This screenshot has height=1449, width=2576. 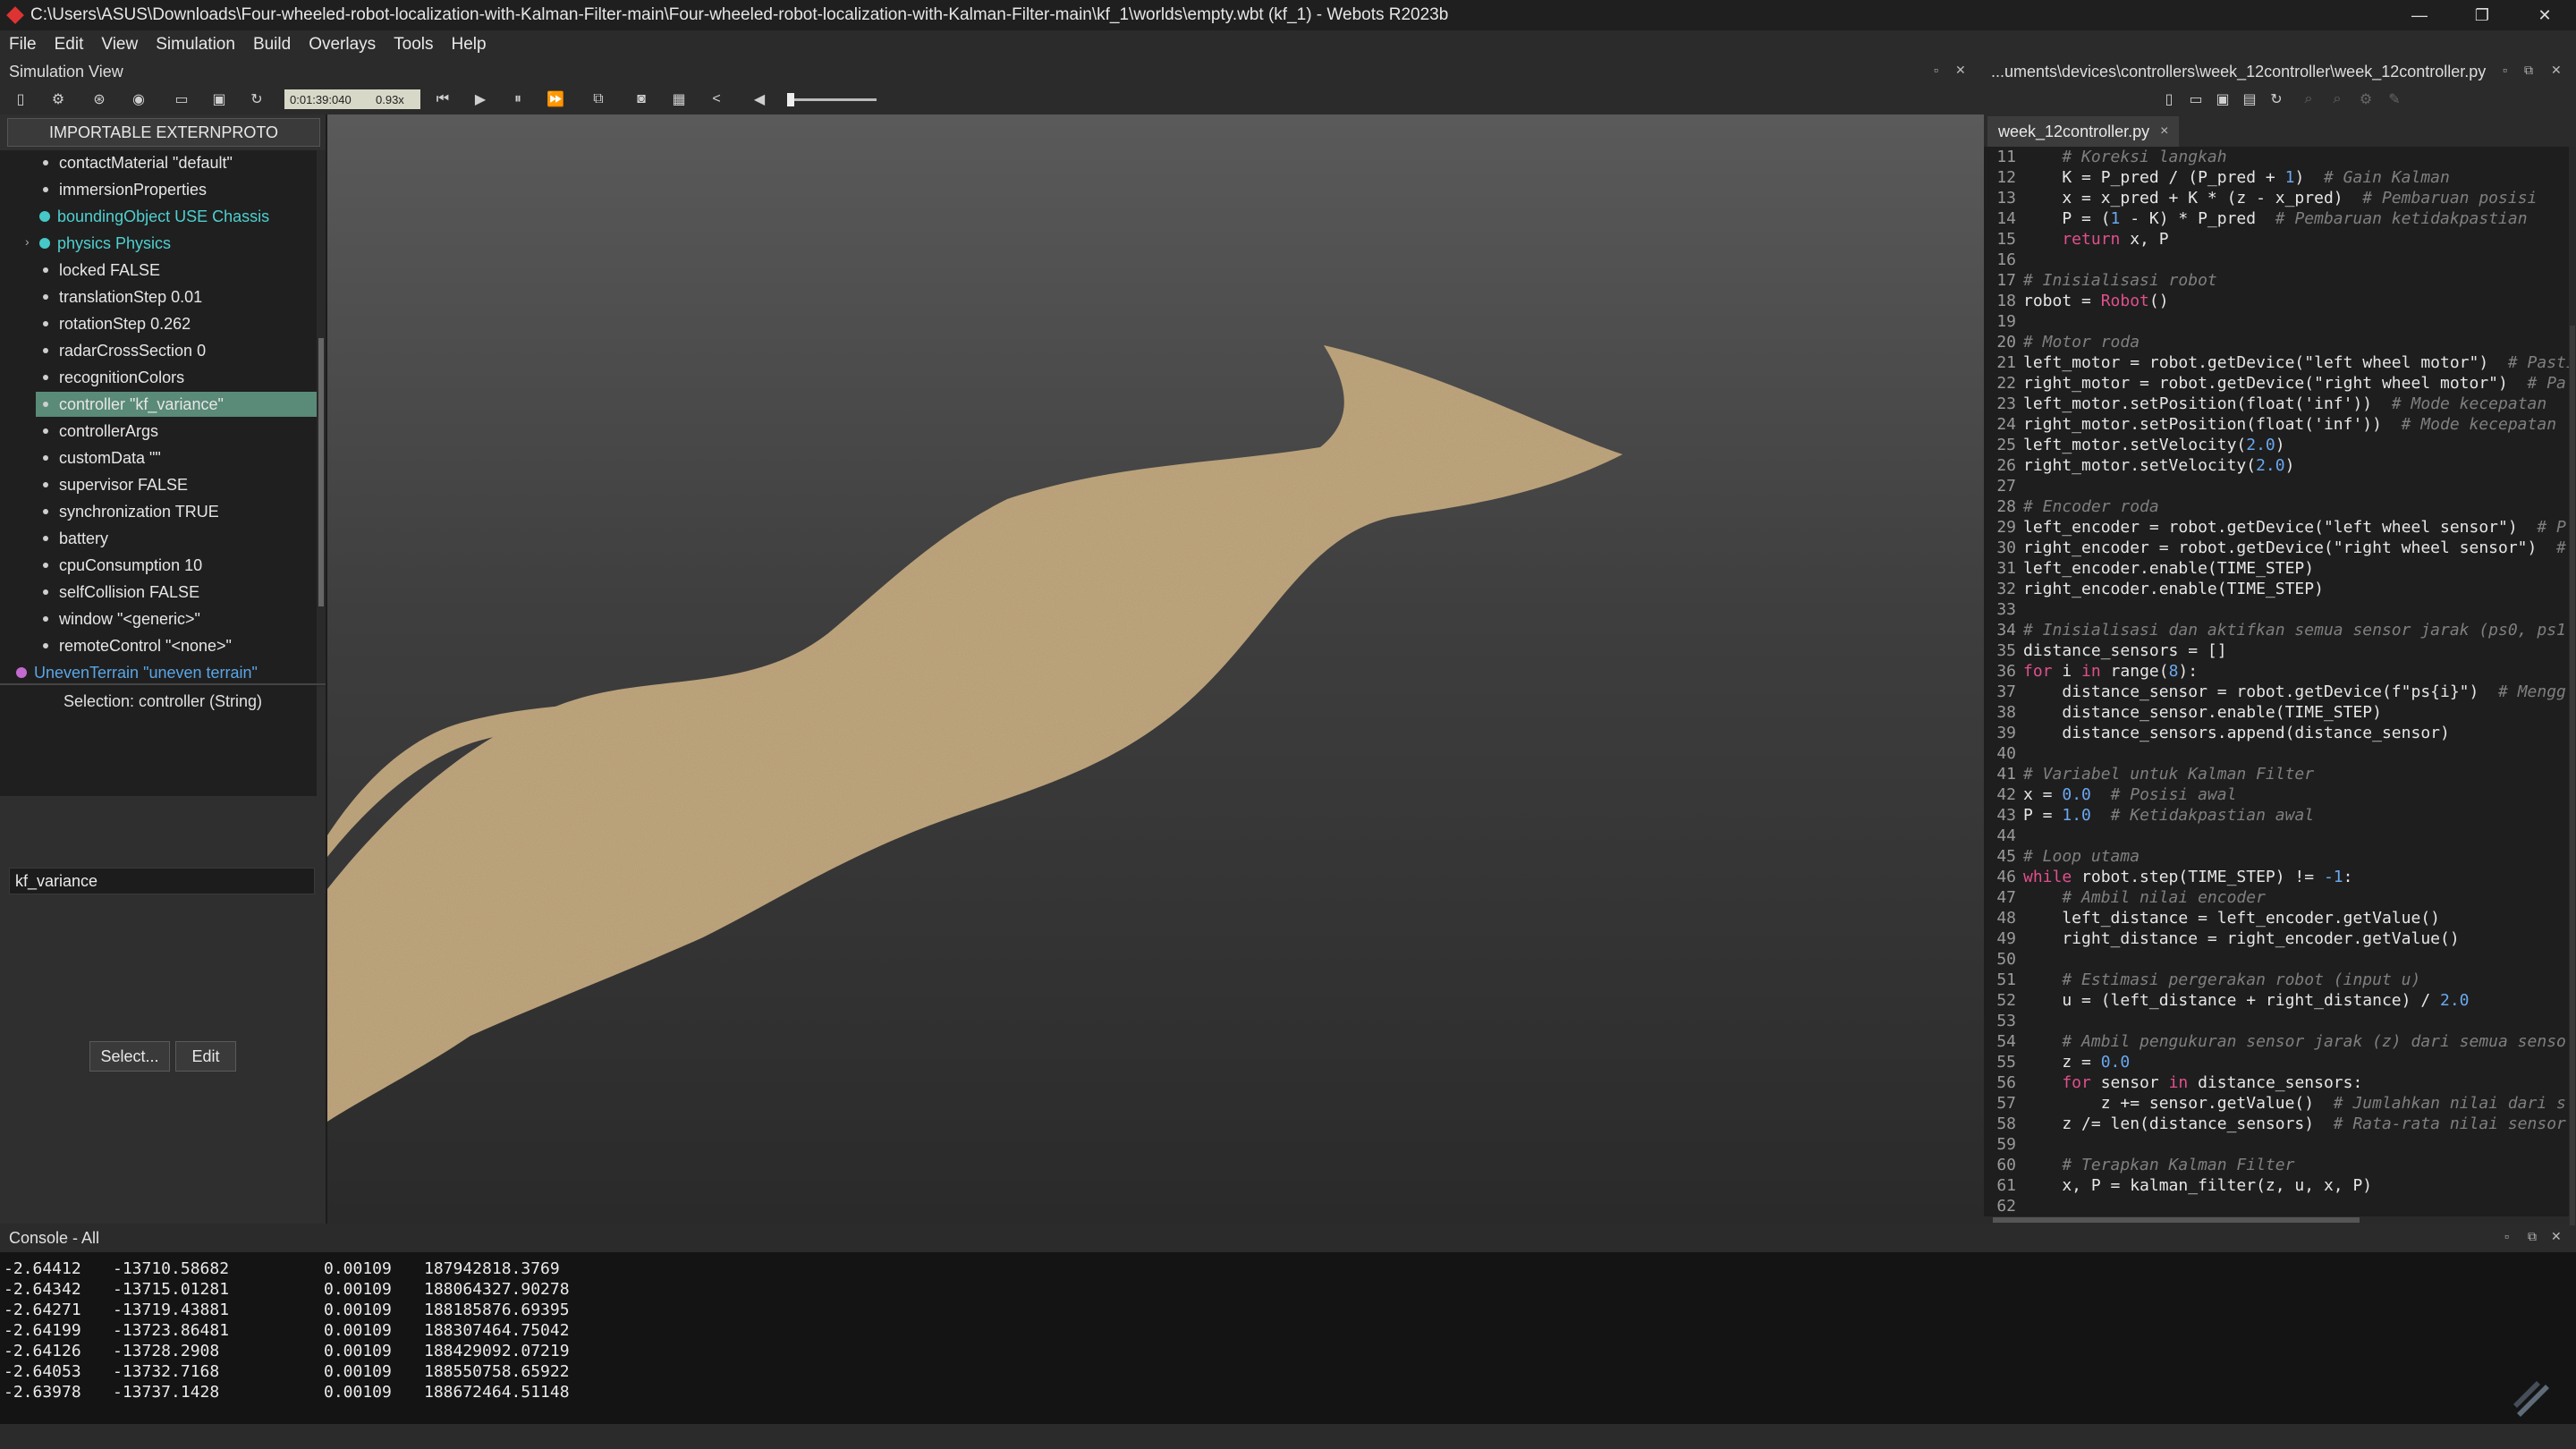 What do you see at coordinates (162, 881) in the screenshot?
I see `controller-field-input: kf_variance` at bounding box center [162, 881].